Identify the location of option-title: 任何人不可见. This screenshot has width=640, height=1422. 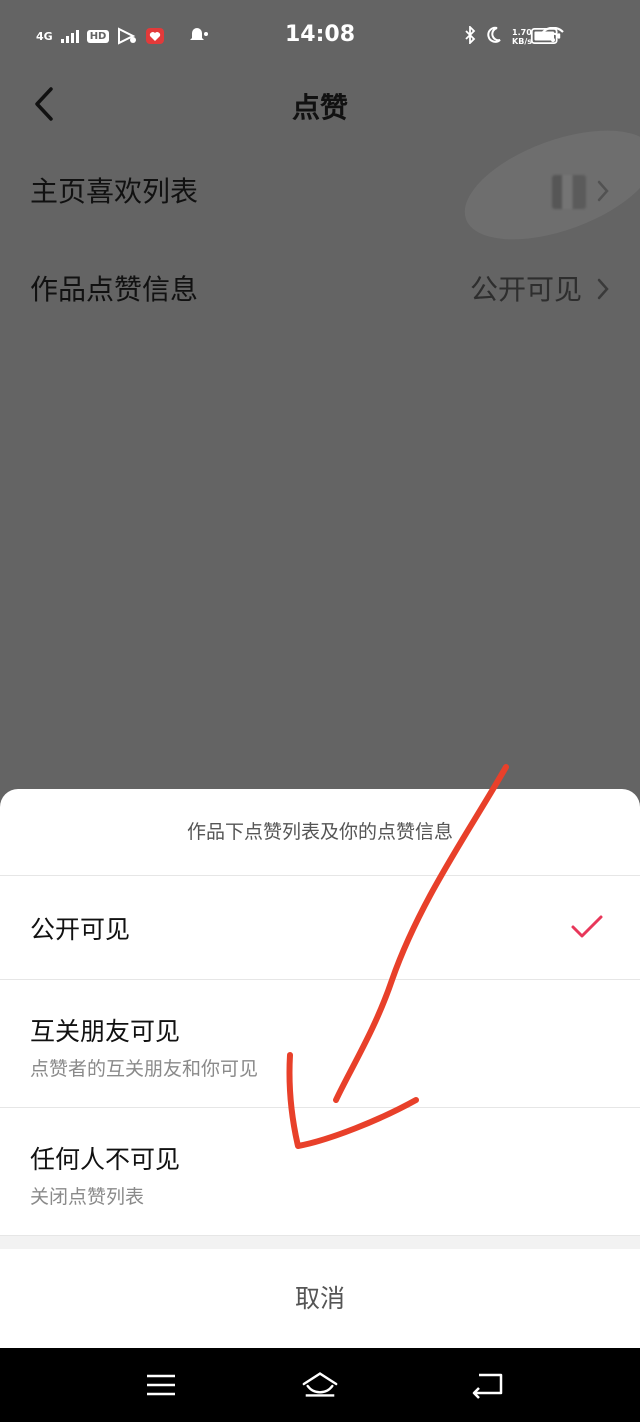
(105, 1159).